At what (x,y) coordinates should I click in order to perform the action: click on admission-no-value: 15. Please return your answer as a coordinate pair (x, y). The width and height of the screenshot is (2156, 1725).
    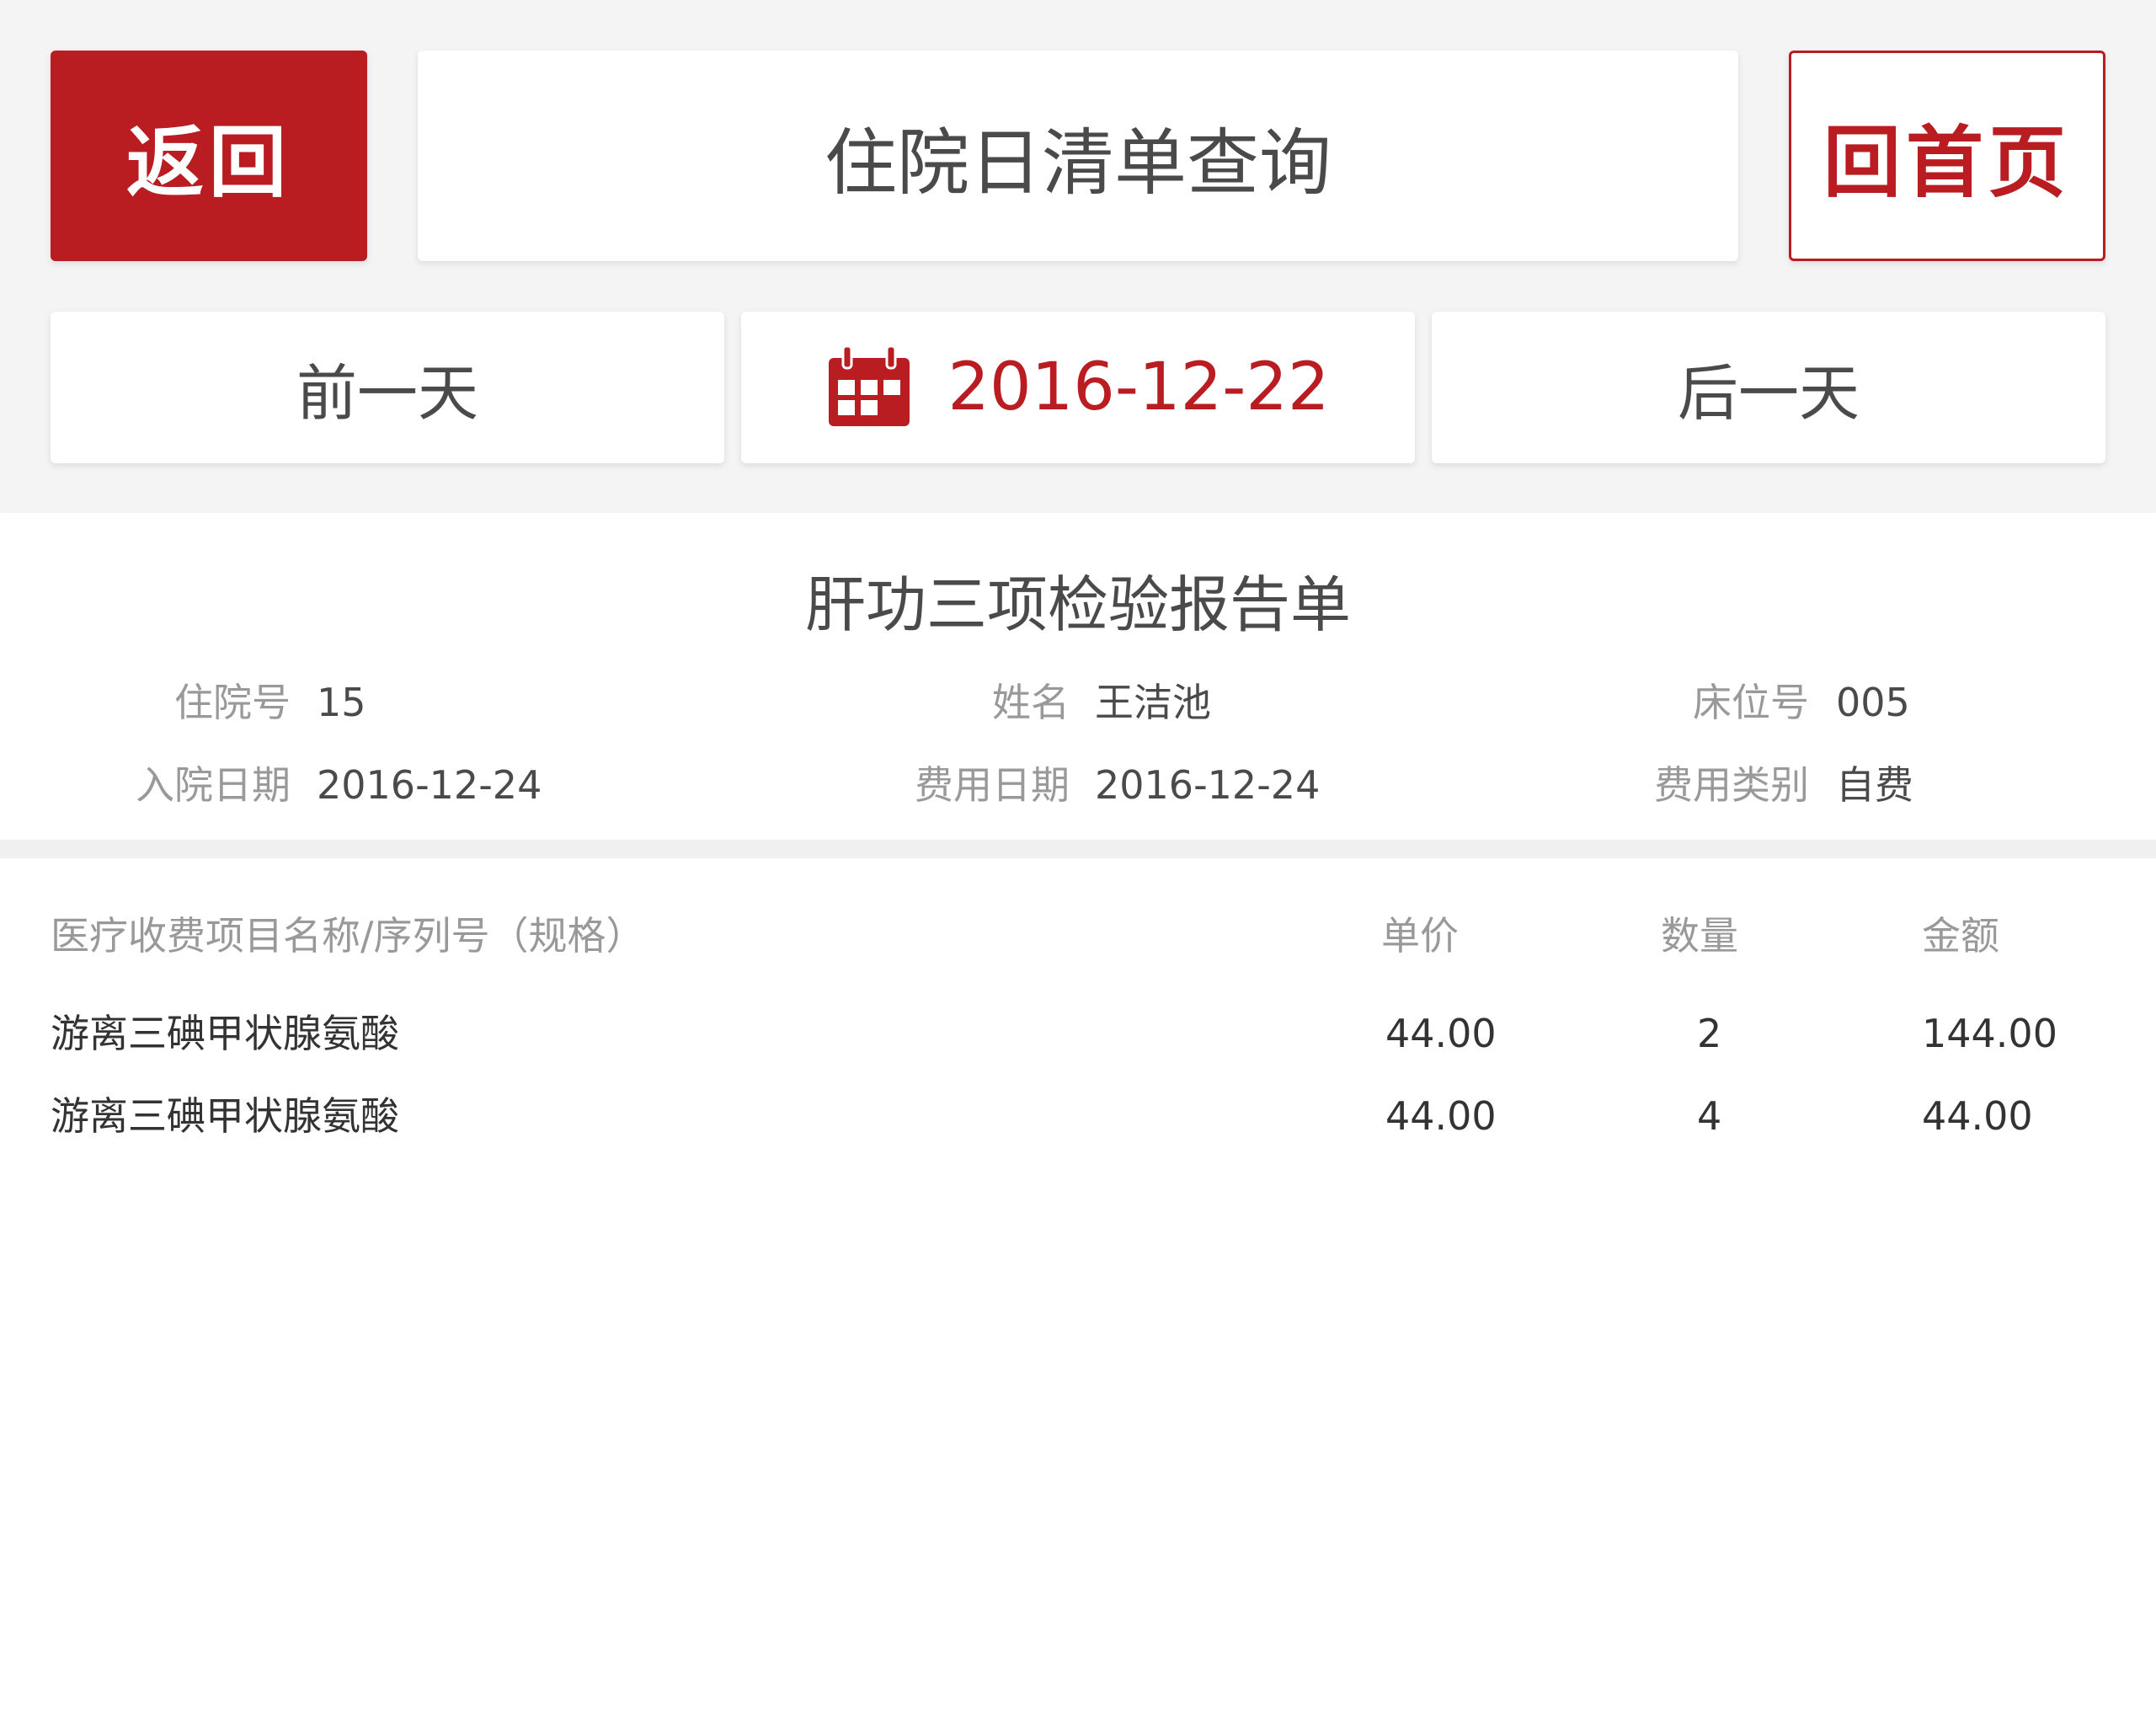
    Looking at the image, I should click on (341, 702).